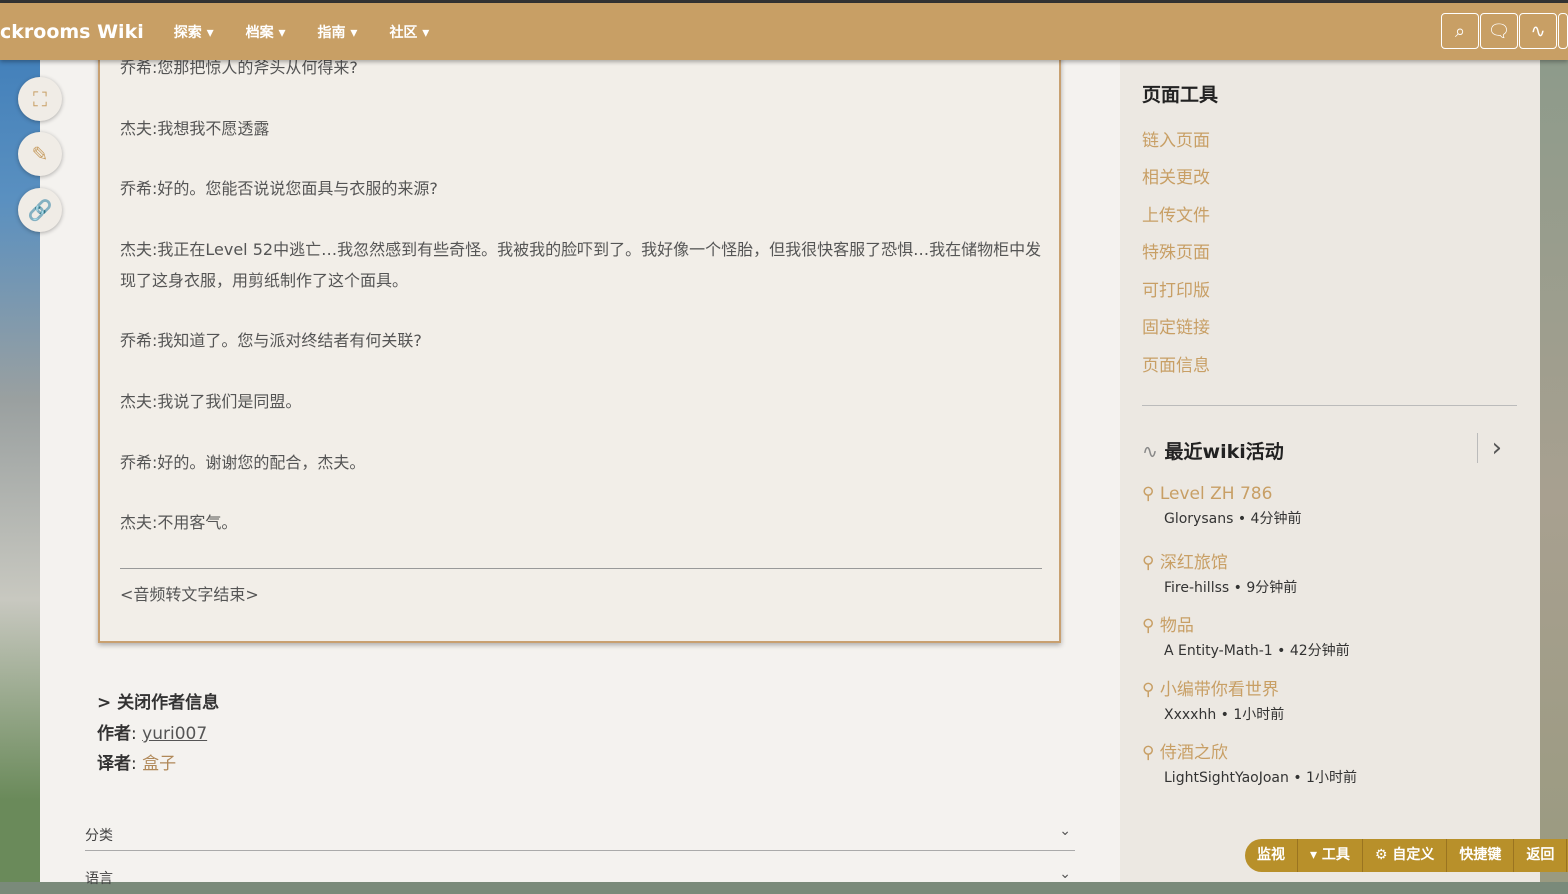 The image size is (1568, 894). I want to click on background-right, so click(1553, 441).